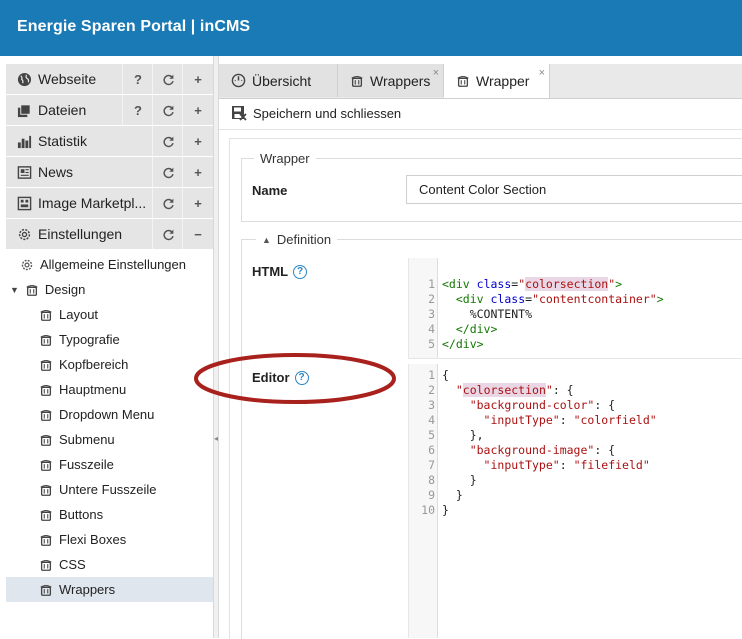  What do you see at coordinates (134, 26) in the screenshot?
I see `app-title: Energie Sparen Portal | inCMS` at bounding box center [134, 26].